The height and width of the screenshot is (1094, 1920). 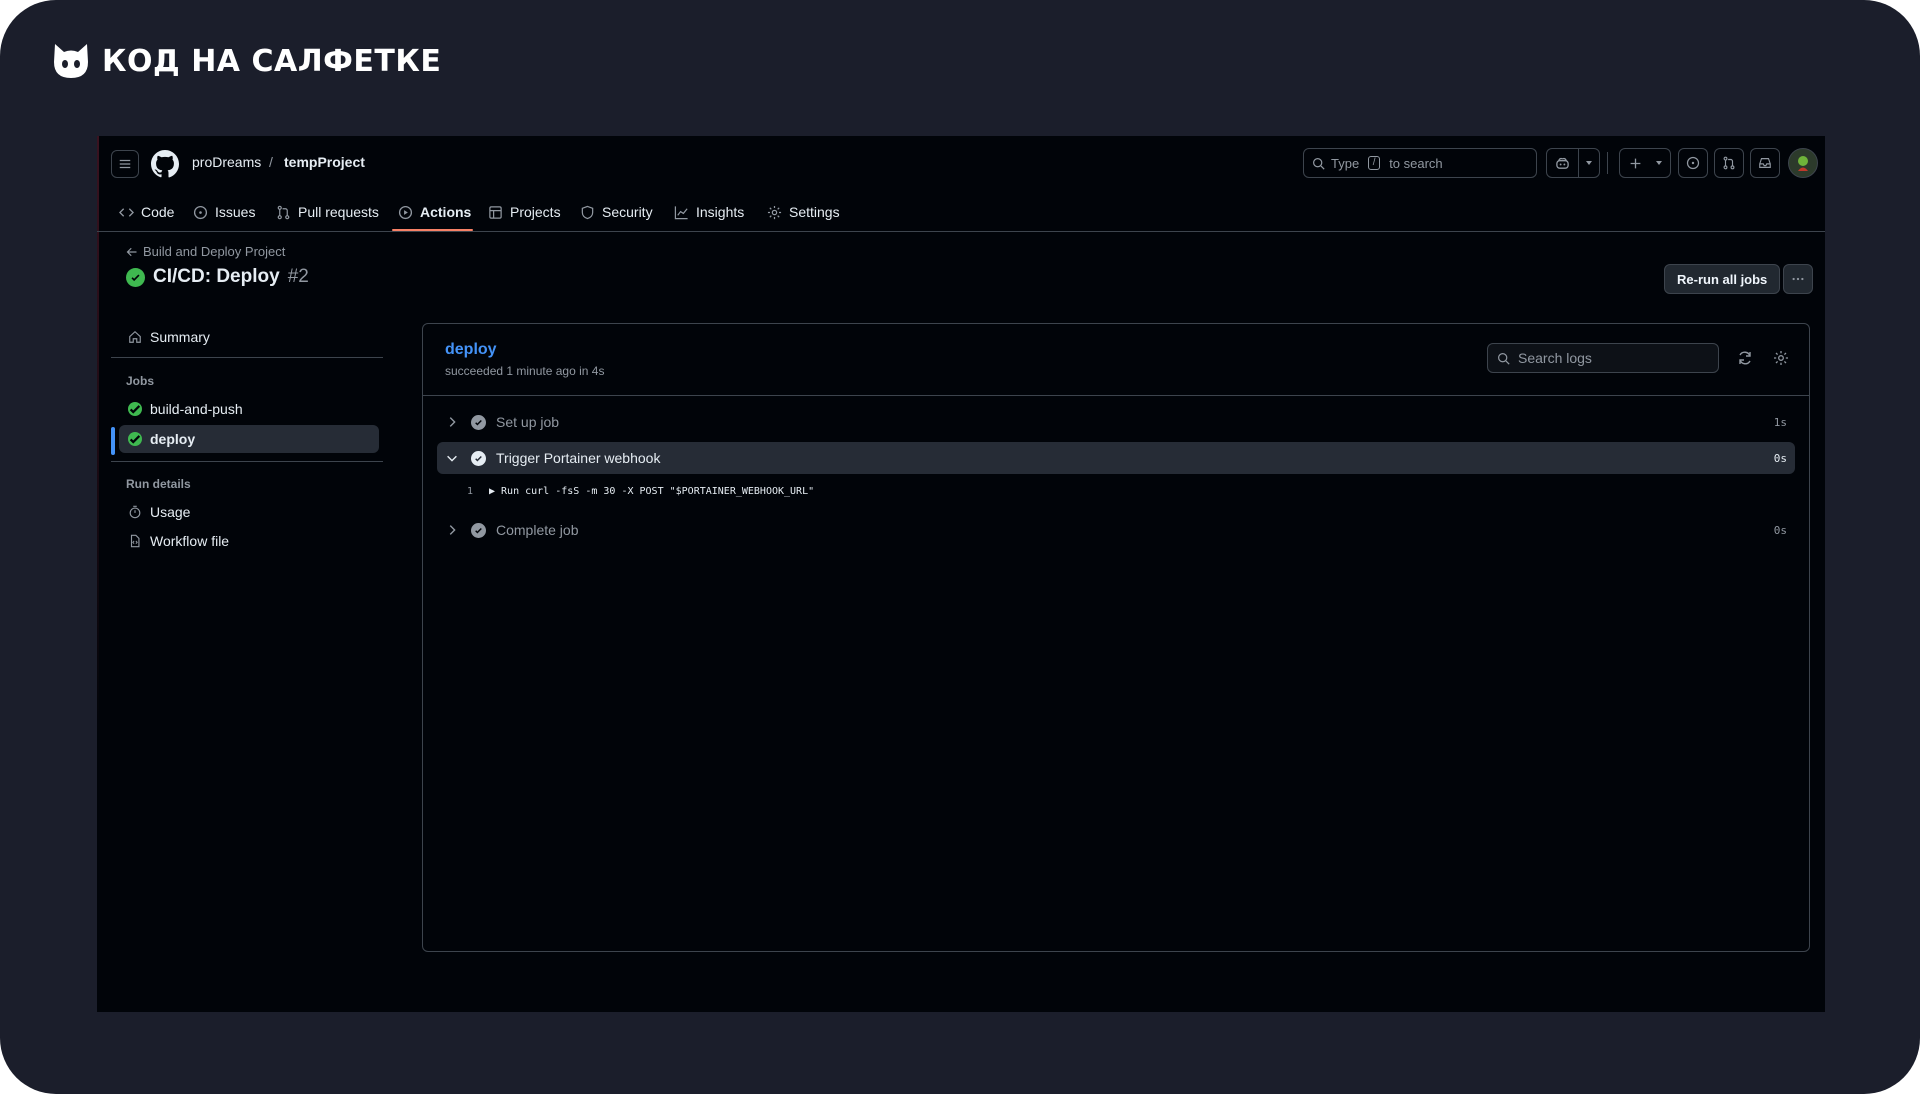 What do you see at coordinates (578, 458) in the screenshot?
I see `step-name: Trigger Portainer webhook` at bounding box center [578, 458].